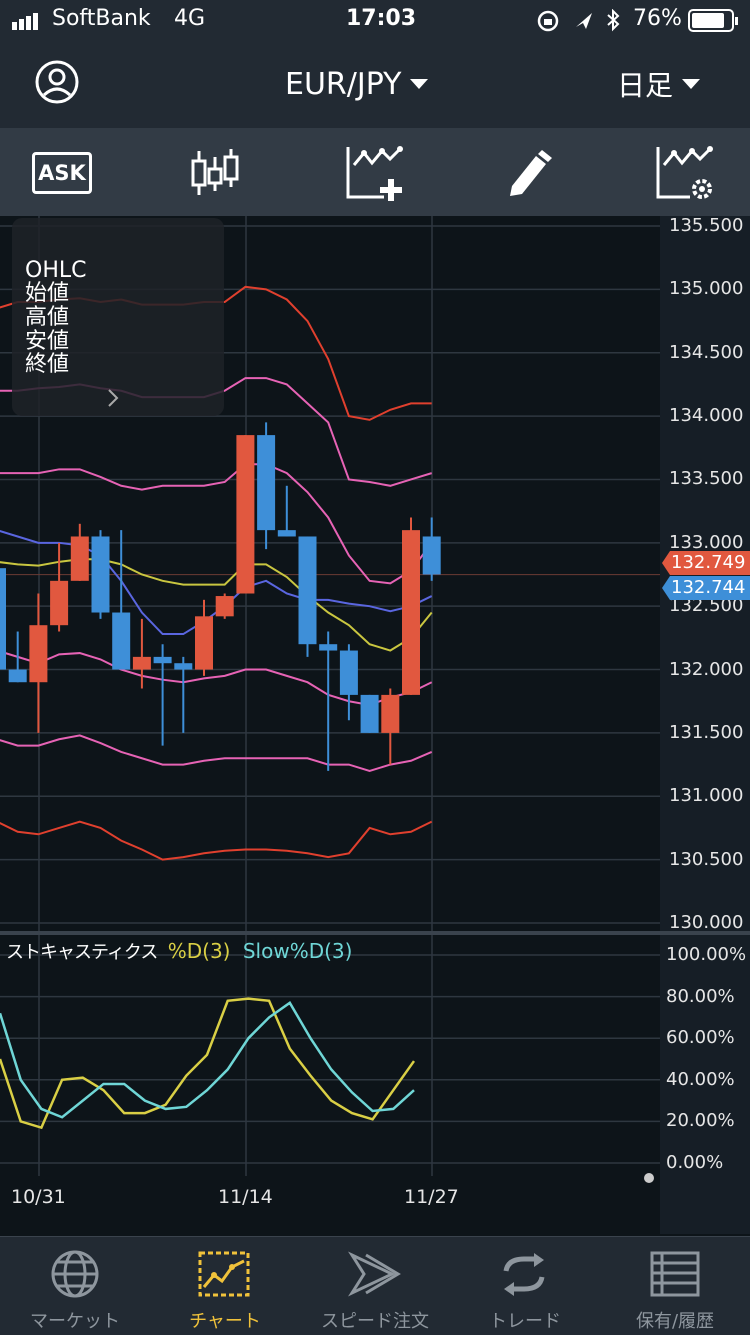  I want to click on ohlc-open-label: 始値, so click(47, 293).